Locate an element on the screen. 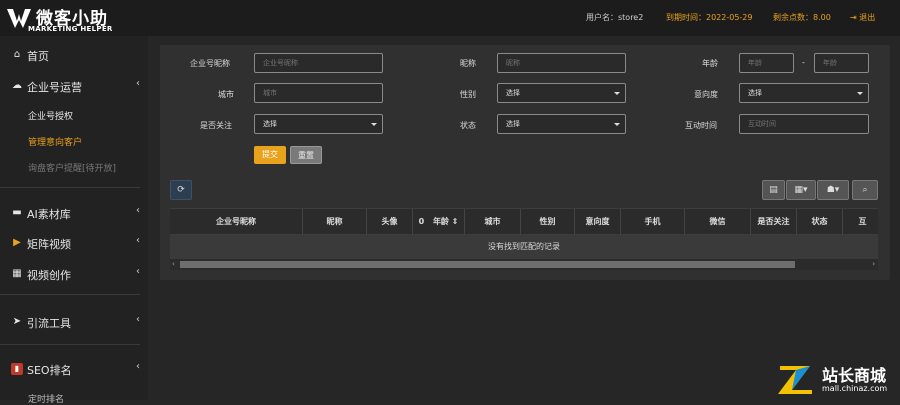 The image size is (900, 405). column-header: 手机 is located at coordinates (652, 222).